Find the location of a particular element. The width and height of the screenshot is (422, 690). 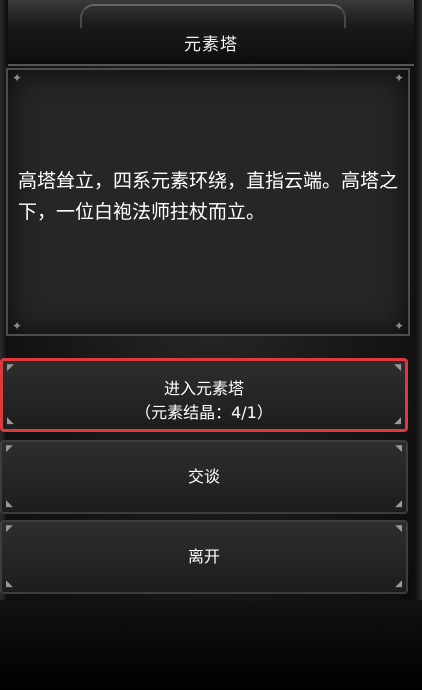

leave-label: 离开 is located at coordinates (203, 556).